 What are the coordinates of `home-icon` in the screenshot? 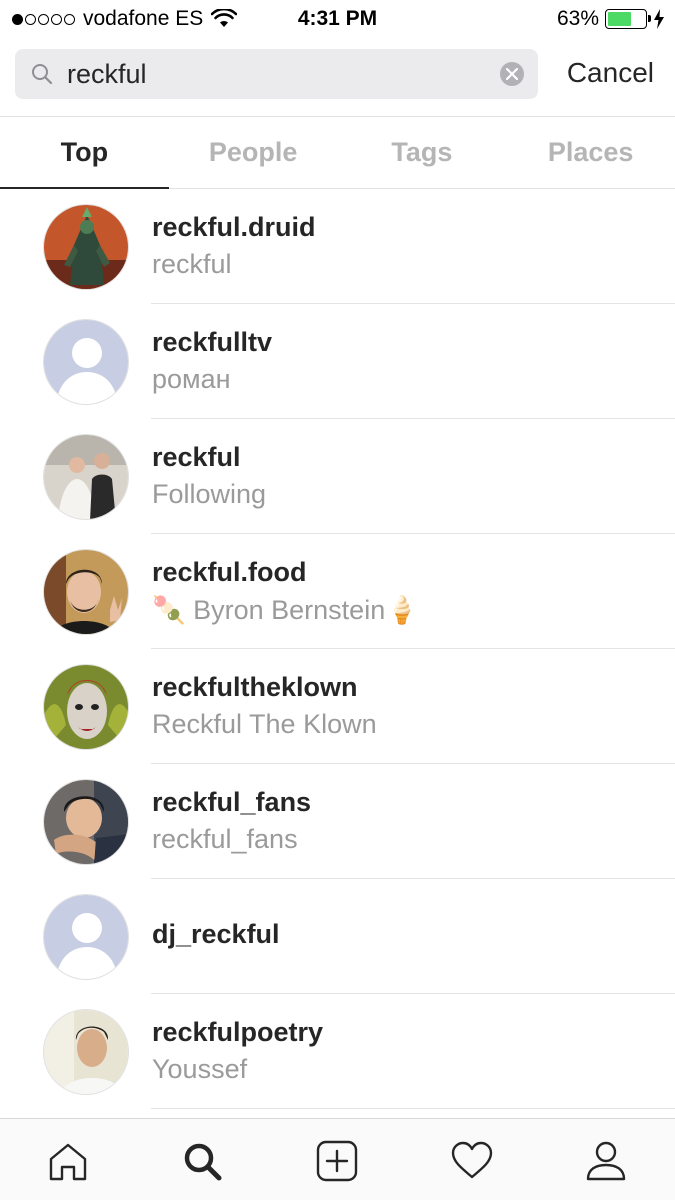 It's located at (68, 1161).